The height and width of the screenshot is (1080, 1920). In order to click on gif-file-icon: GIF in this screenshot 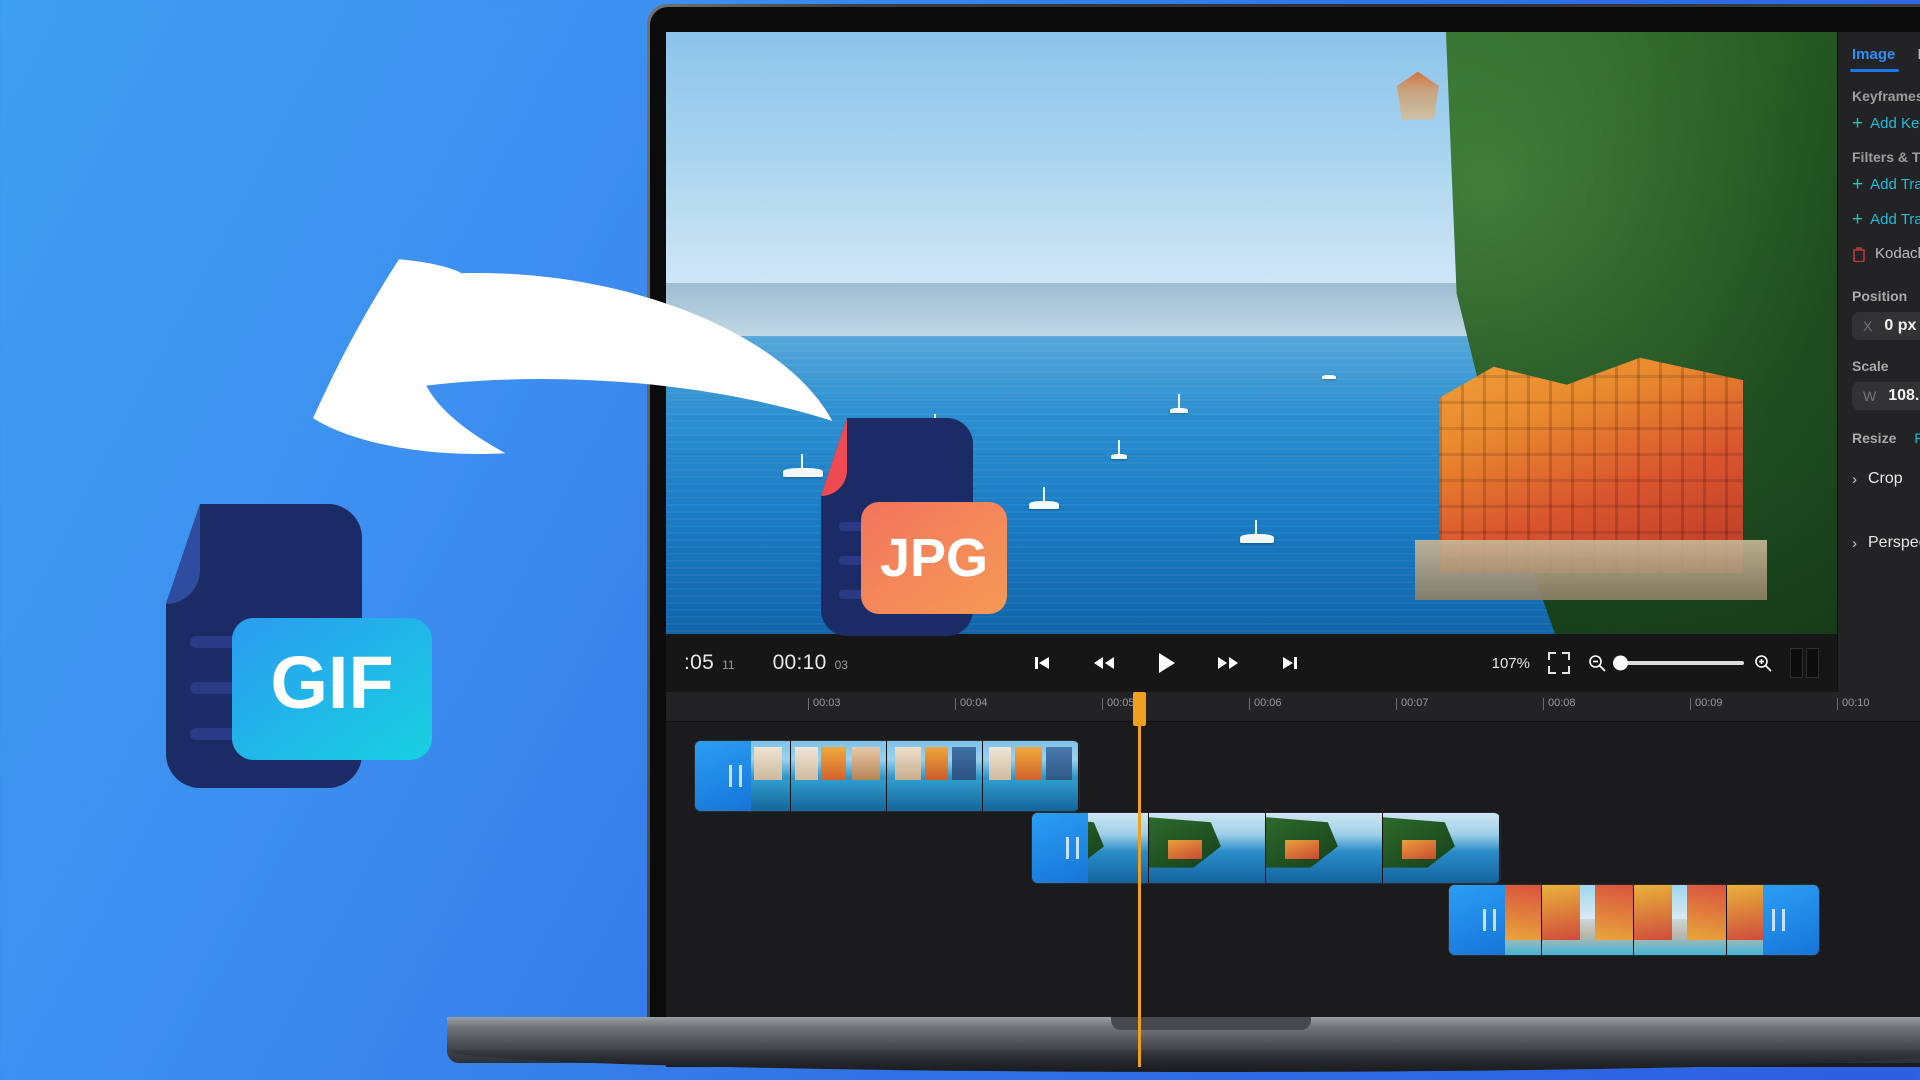, I will do `click(284, 646)`.